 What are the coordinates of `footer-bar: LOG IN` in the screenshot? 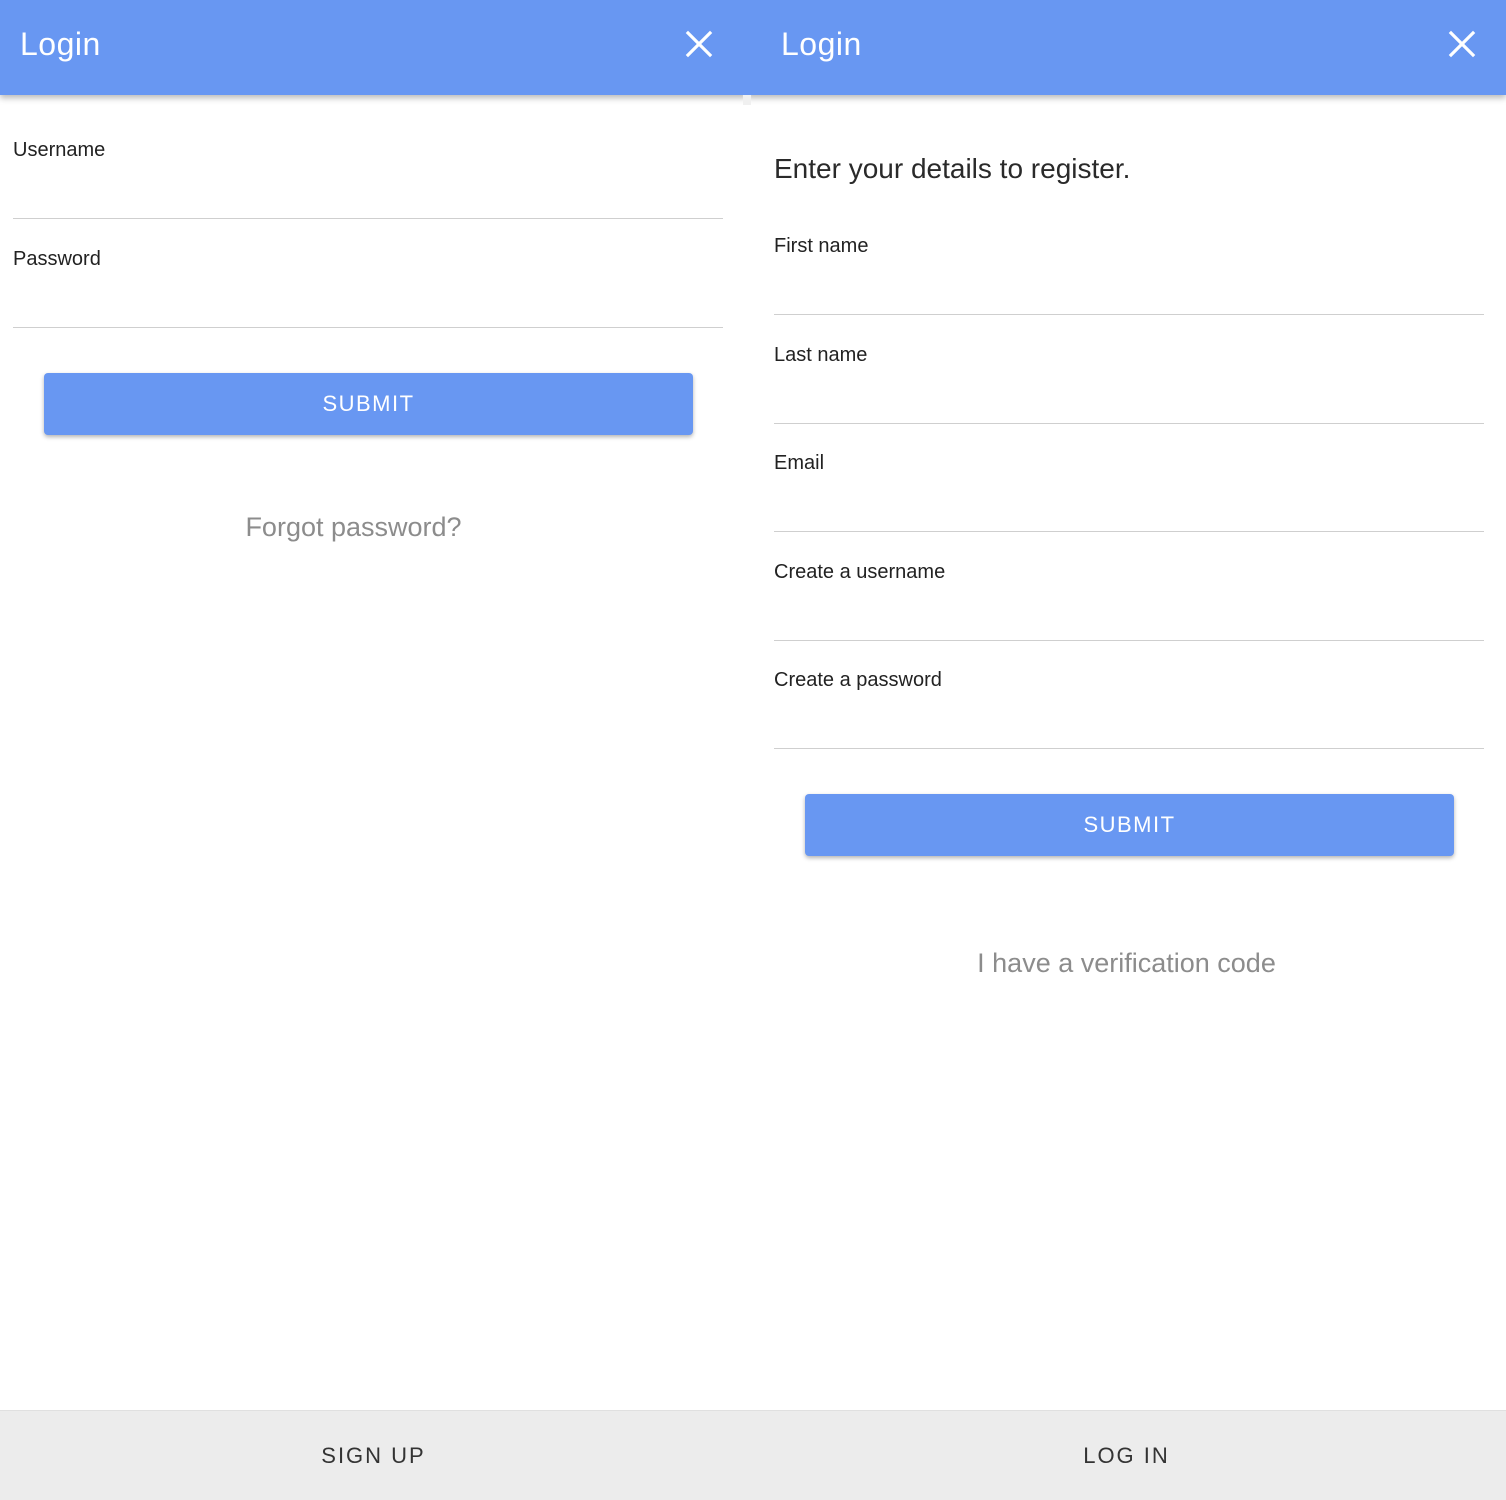 It's located at (1126, 1455).